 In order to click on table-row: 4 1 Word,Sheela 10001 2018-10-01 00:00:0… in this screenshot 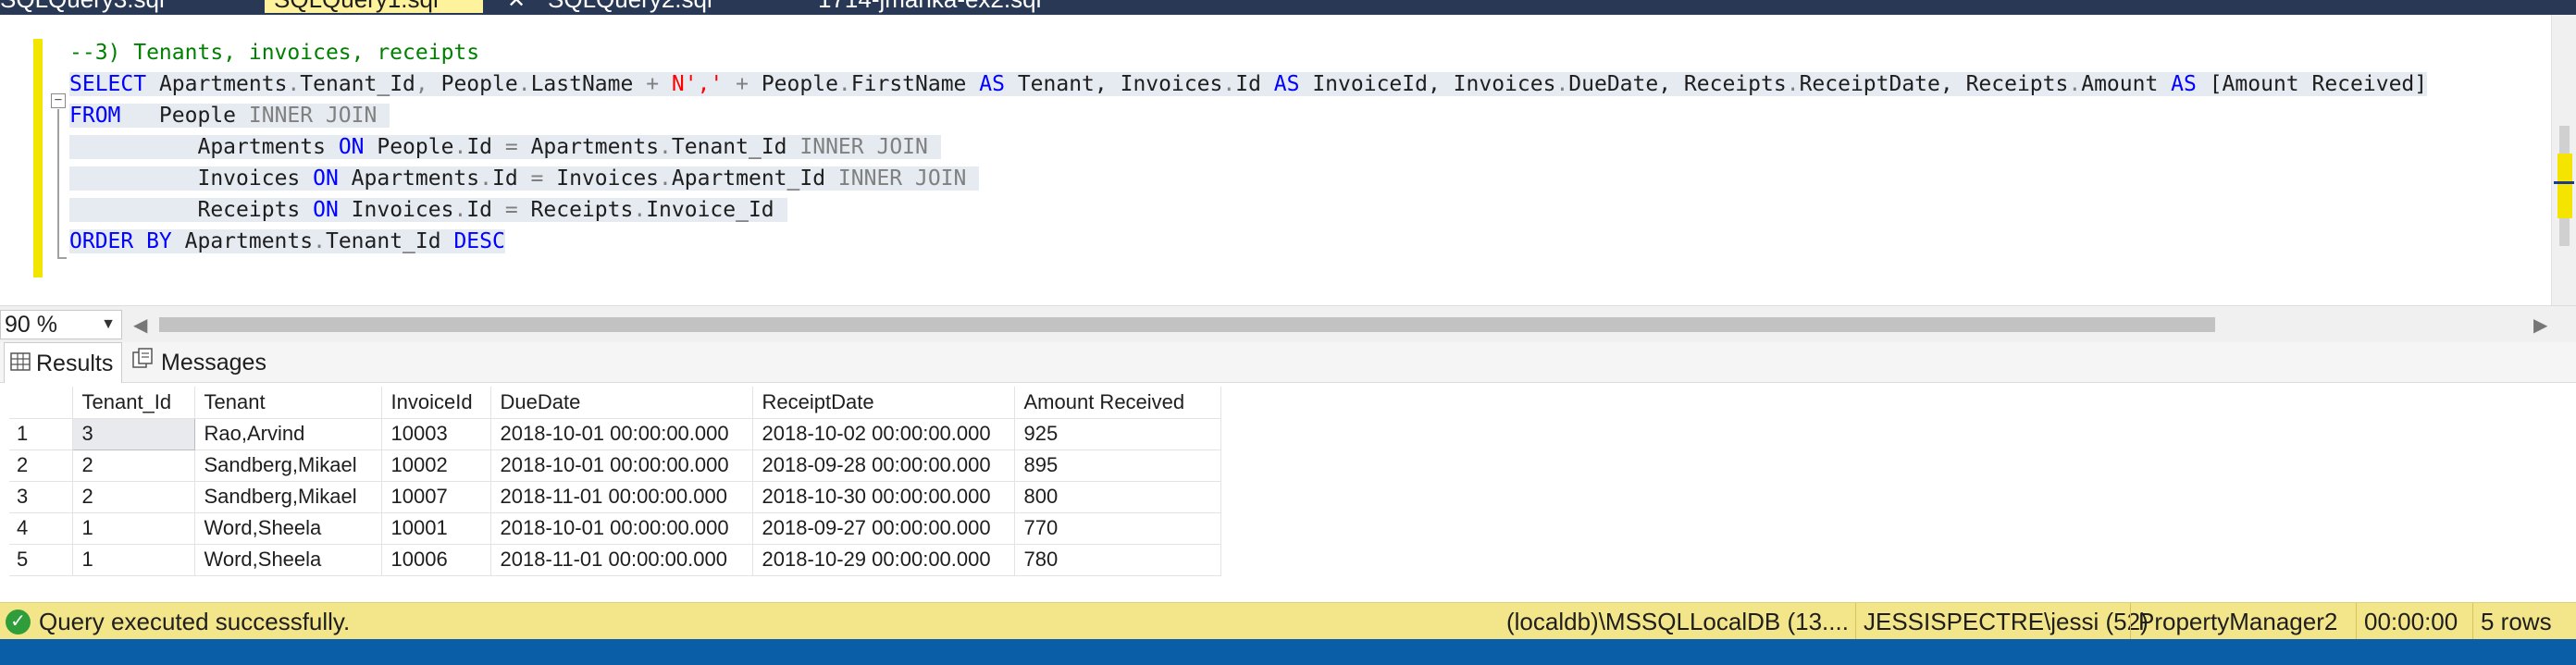, I will do `click(615, 529)`.